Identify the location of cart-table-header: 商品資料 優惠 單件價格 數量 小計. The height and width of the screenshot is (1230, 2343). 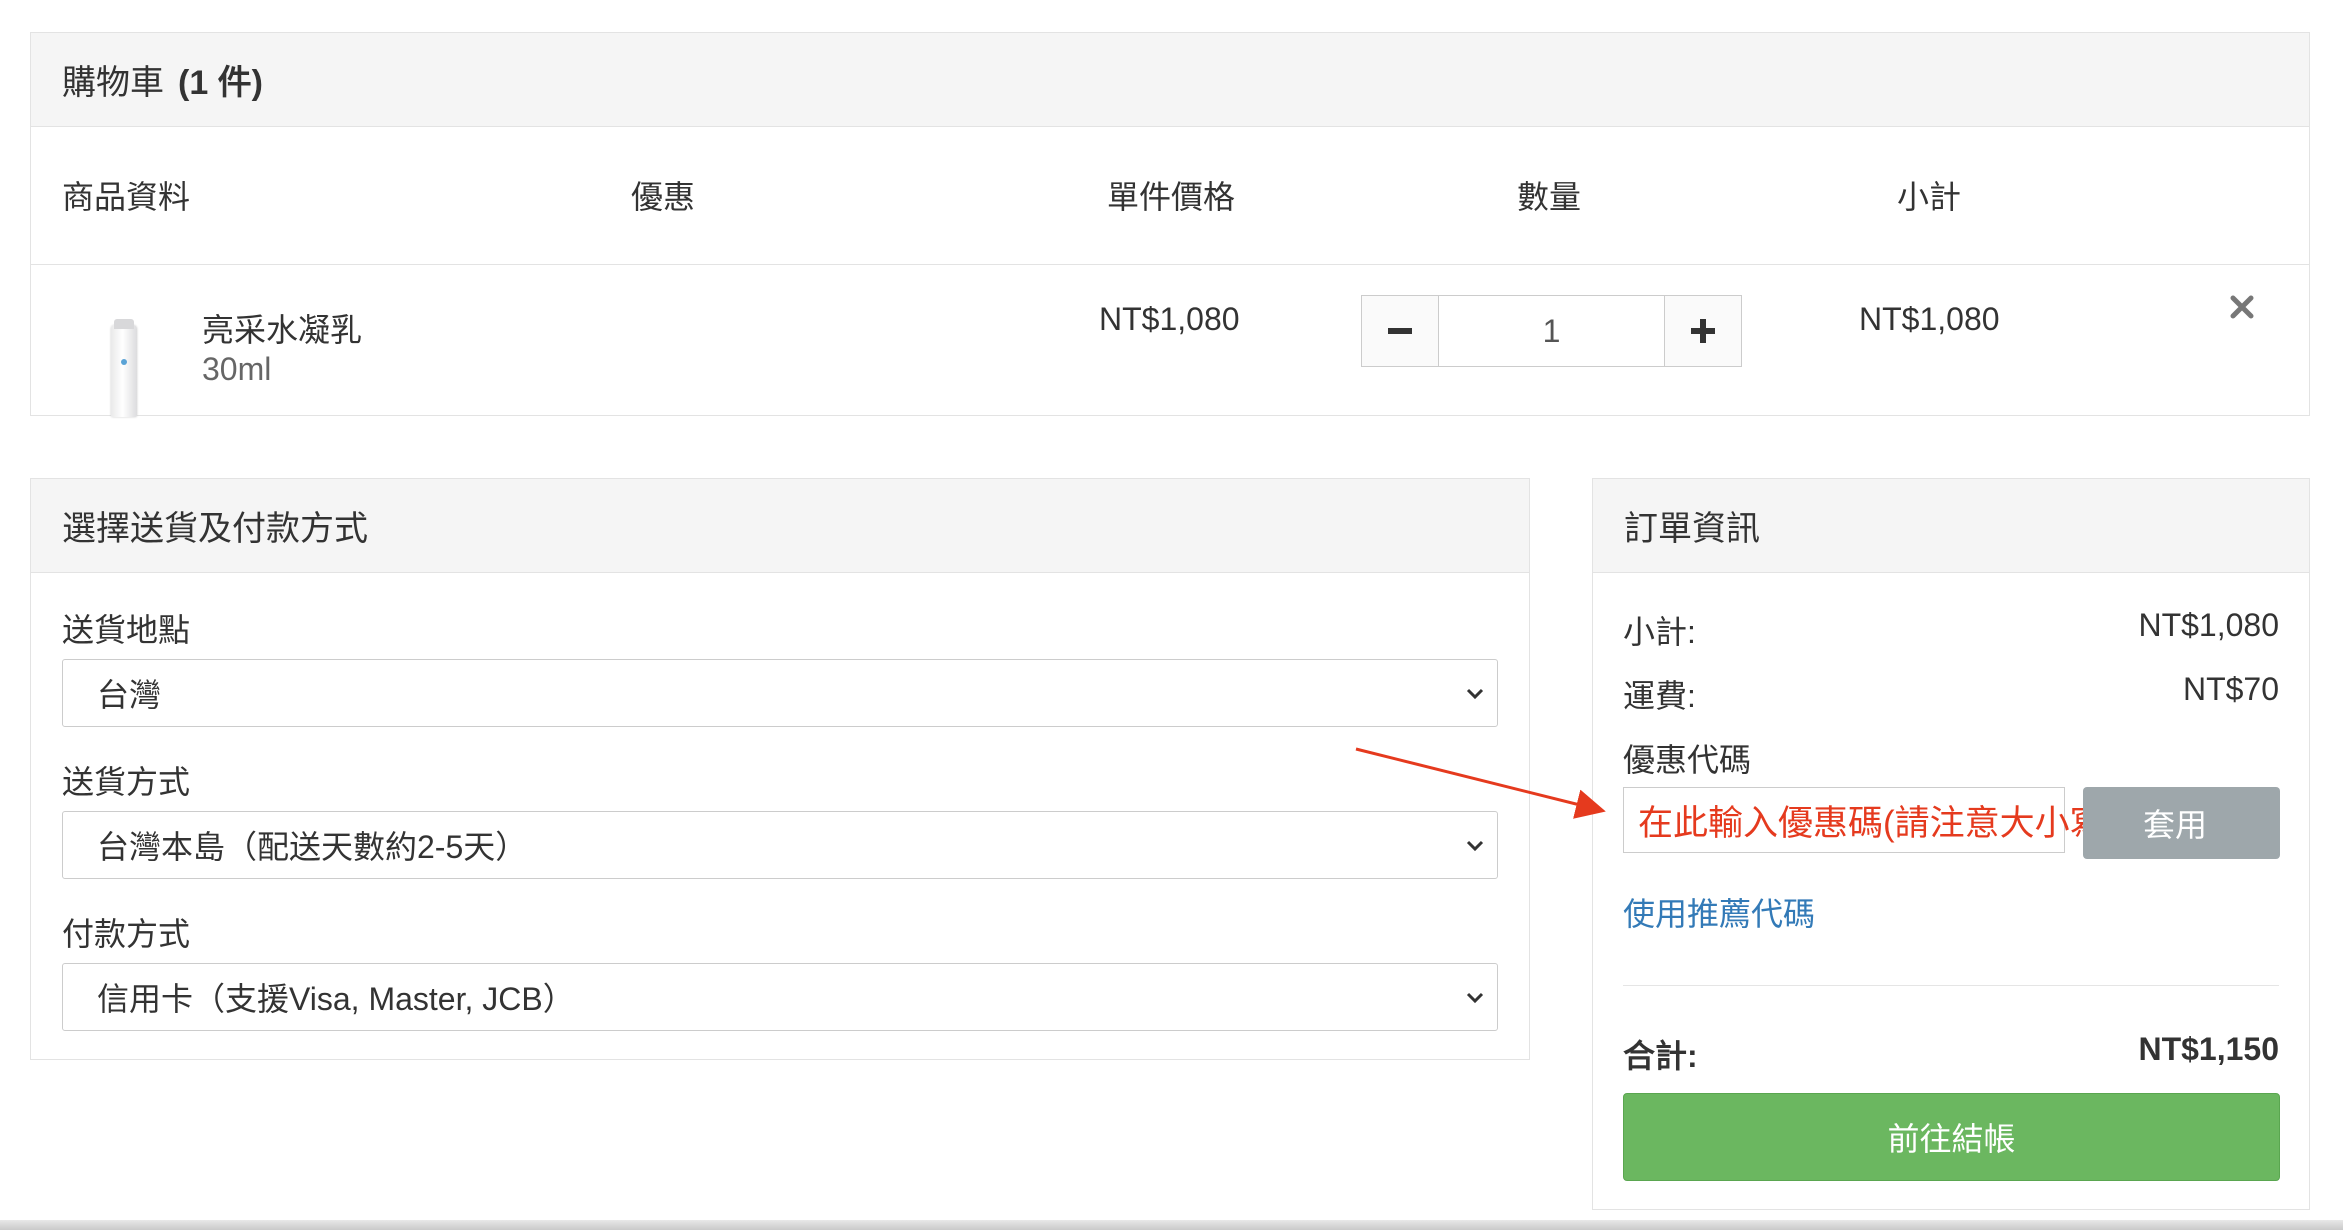
(1170, 196).